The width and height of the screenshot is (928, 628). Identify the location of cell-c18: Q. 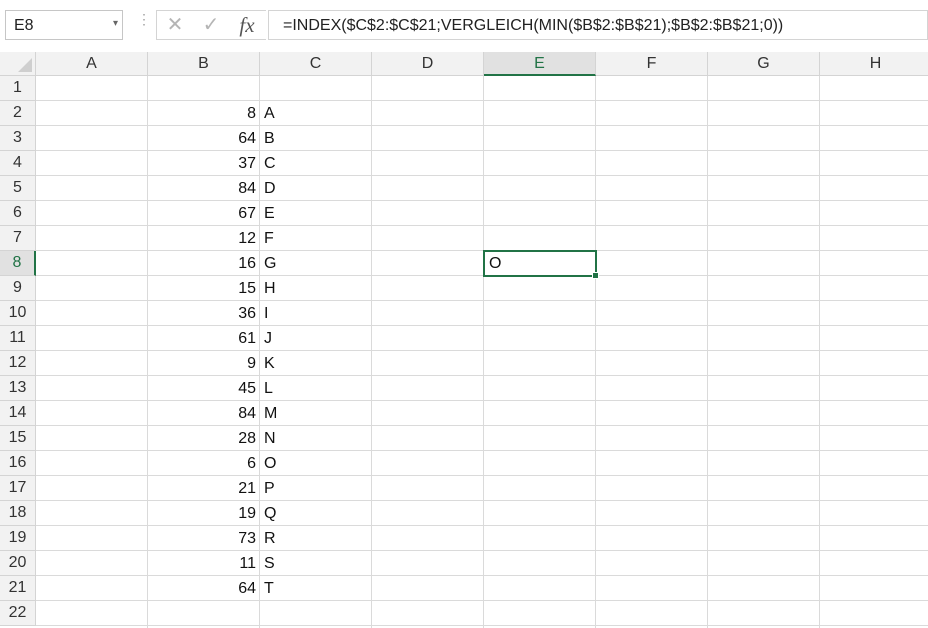
(316, 513).